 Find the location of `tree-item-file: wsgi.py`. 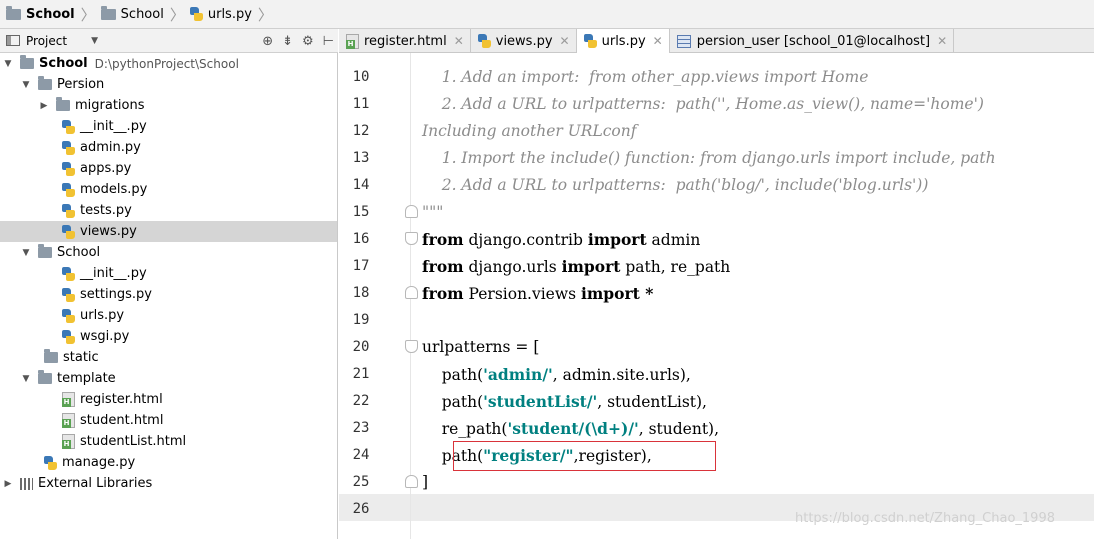

tree-item-file: wsgi.py is located at coordinates (168, 336).